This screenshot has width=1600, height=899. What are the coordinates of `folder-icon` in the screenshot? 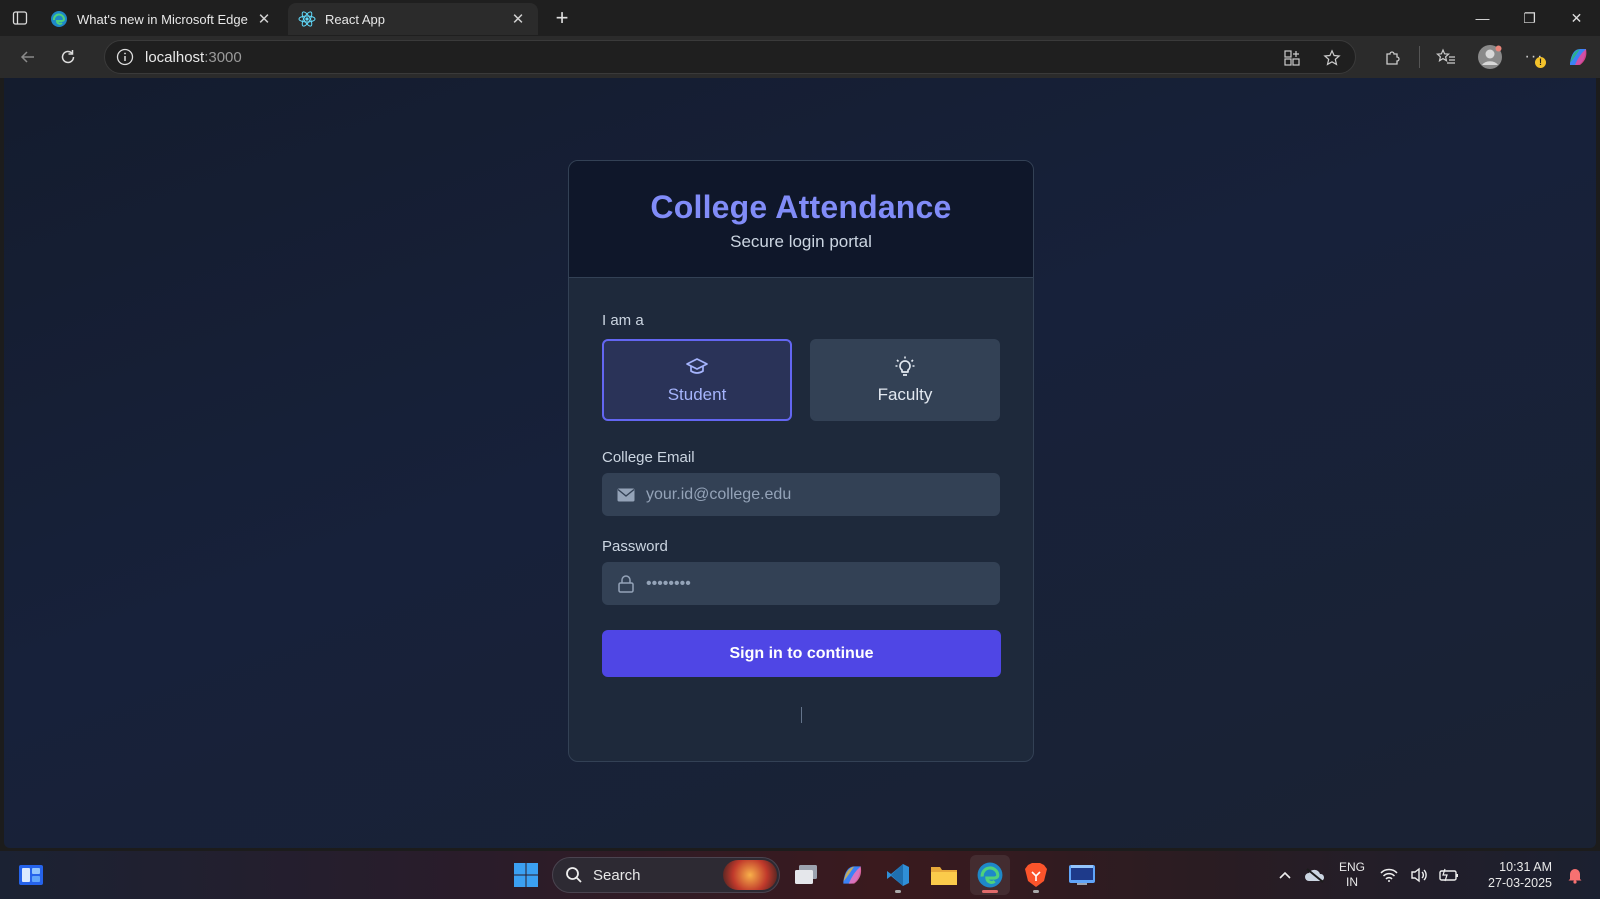 It's located at (944, 876).